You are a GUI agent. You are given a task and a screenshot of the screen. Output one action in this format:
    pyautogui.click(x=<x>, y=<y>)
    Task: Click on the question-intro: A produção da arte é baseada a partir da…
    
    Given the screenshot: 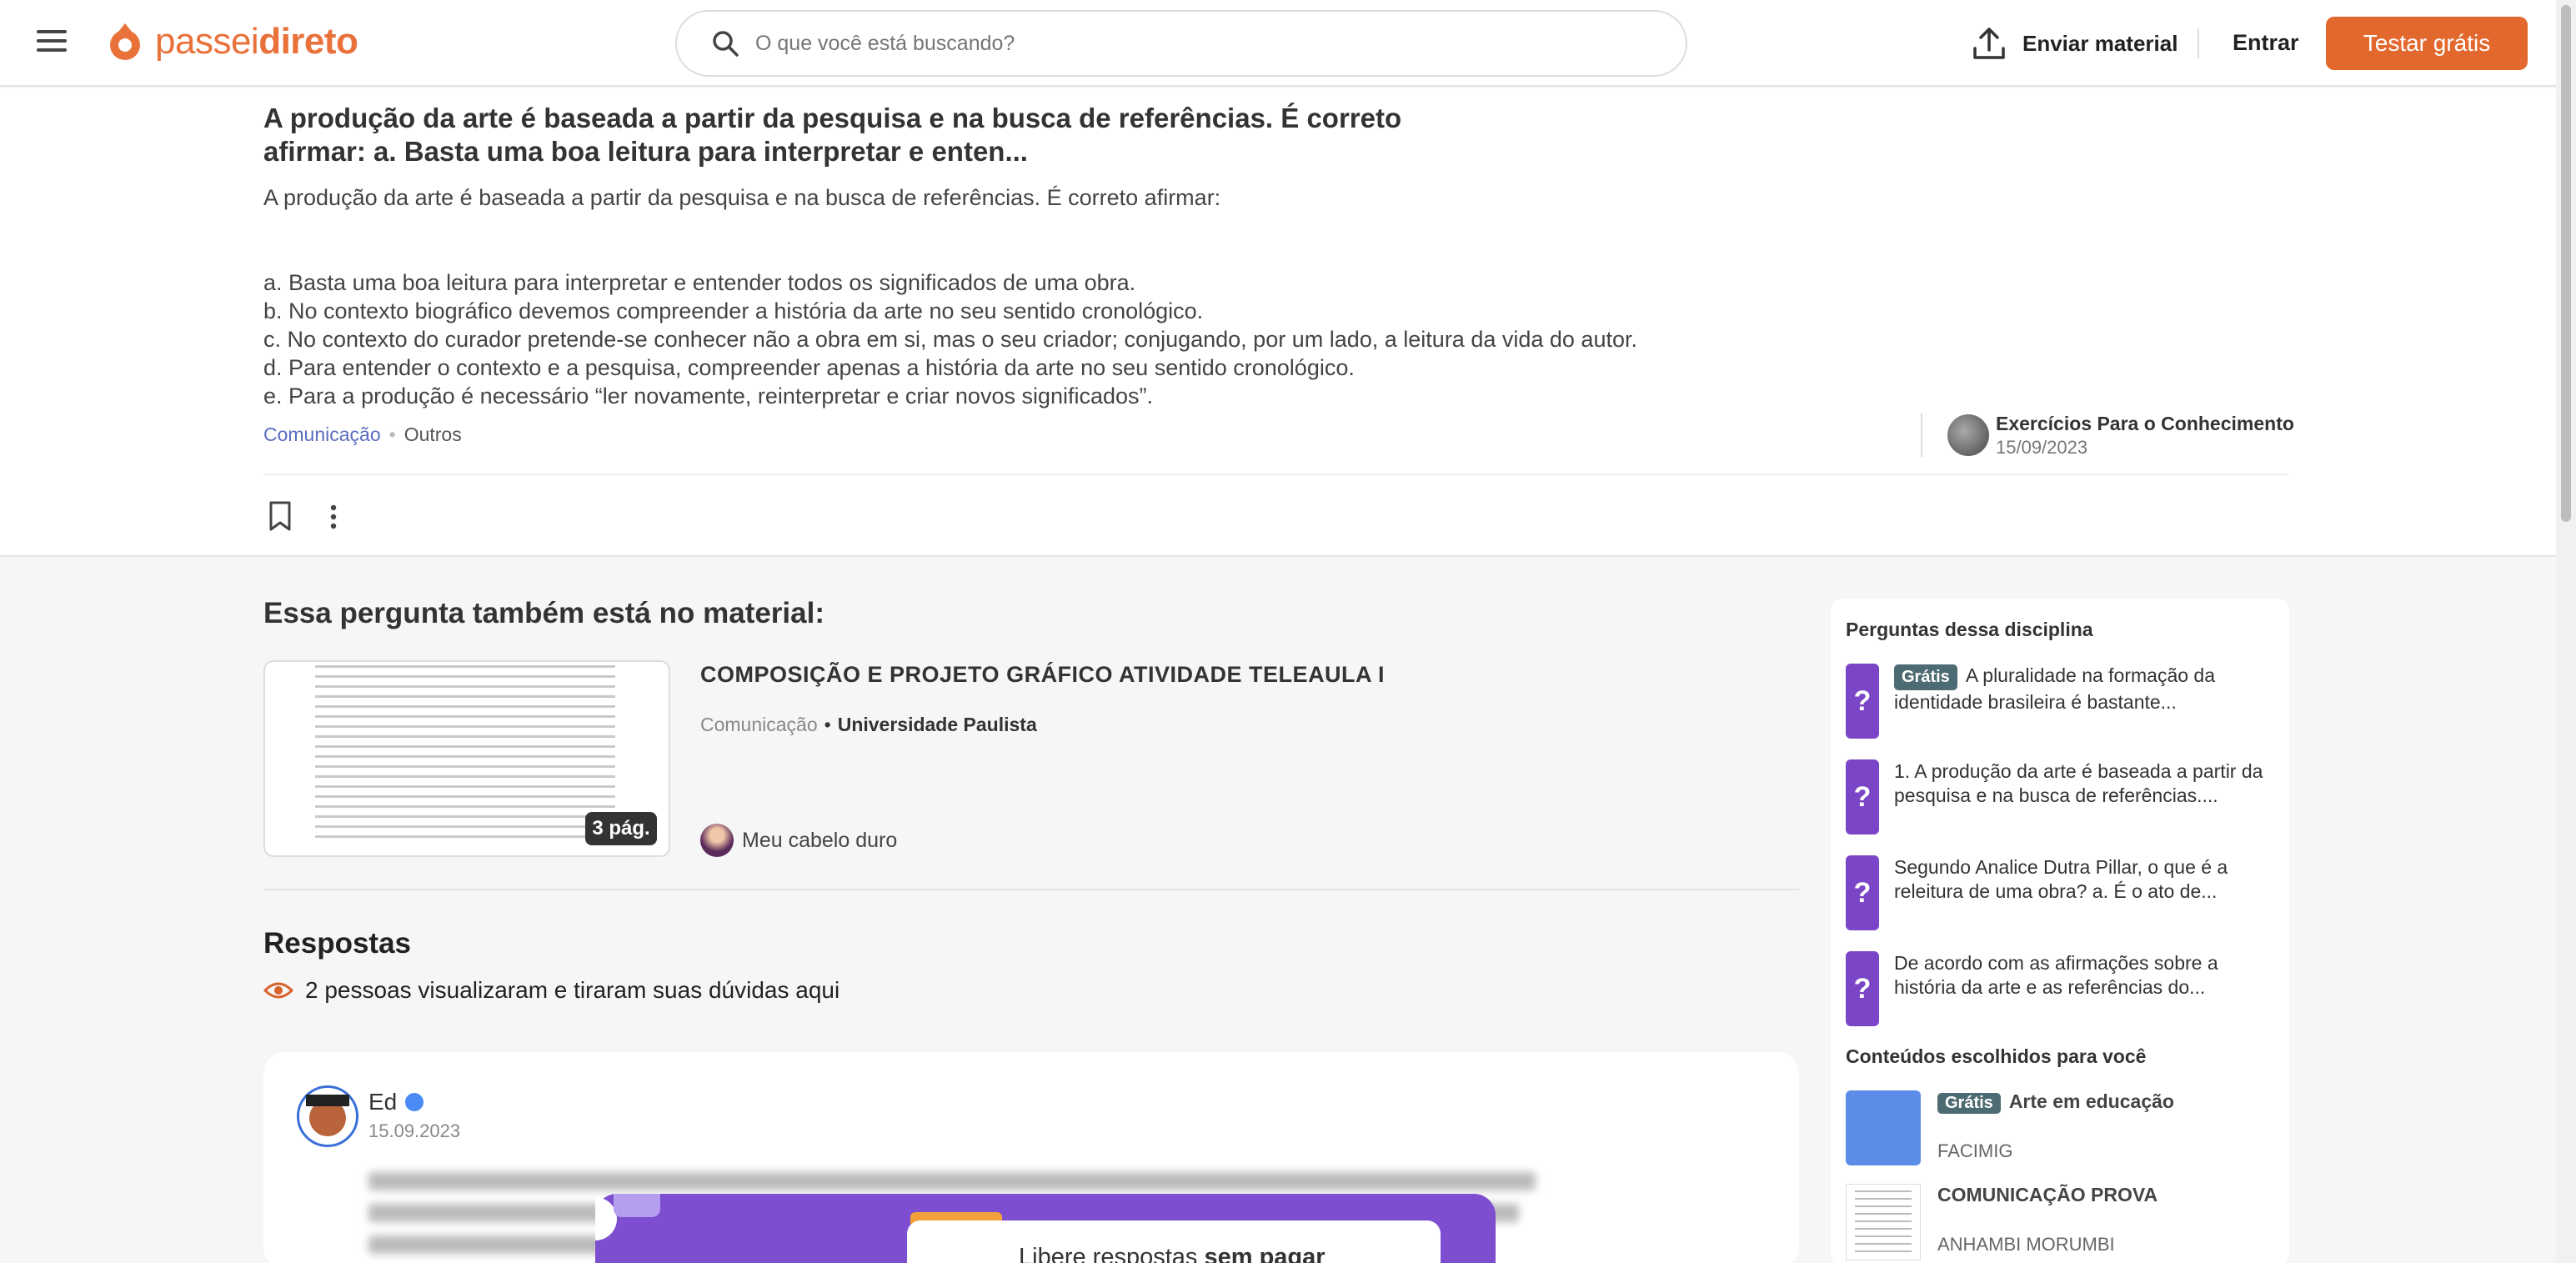 What is the action you would take?
    pyautogui.click(x=742, y=197)
    